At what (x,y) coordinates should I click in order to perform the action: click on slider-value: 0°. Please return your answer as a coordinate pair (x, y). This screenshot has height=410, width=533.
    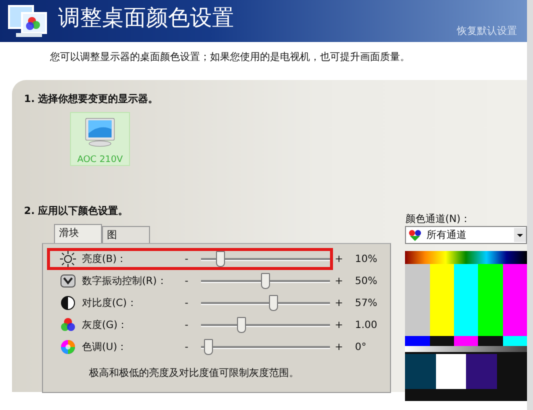
    Looking at the image, I should click on (360, 347).